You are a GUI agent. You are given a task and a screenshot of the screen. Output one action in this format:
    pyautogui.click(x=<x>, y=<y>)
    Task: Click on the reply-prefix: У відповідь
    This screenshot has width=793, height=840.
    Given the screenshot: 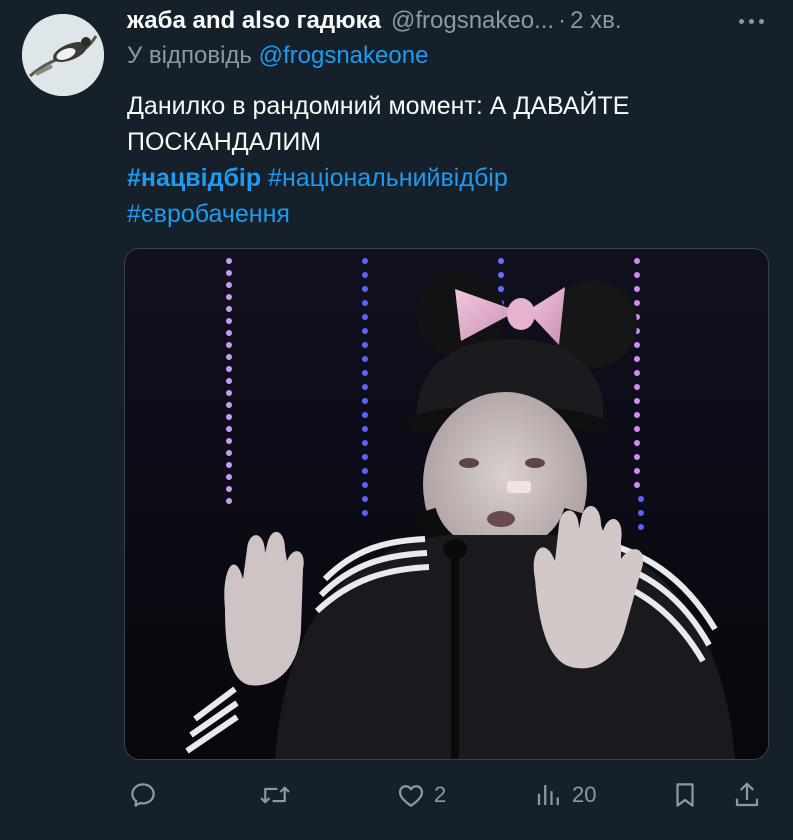 What is the action you would take?
    pyautogui.click(x=189, y=55)
    